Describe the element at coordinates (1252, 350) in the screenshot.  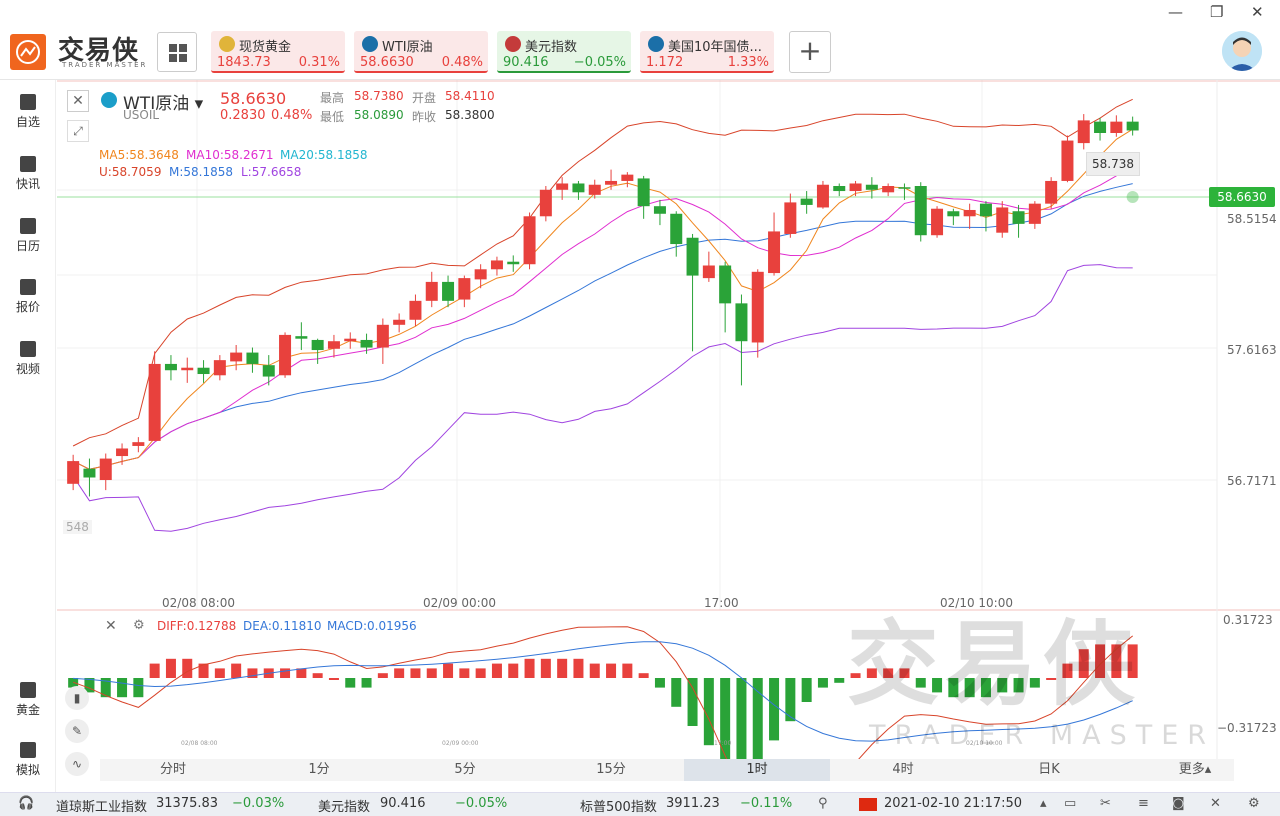
I see `price-tick: 57.6163` at that location.